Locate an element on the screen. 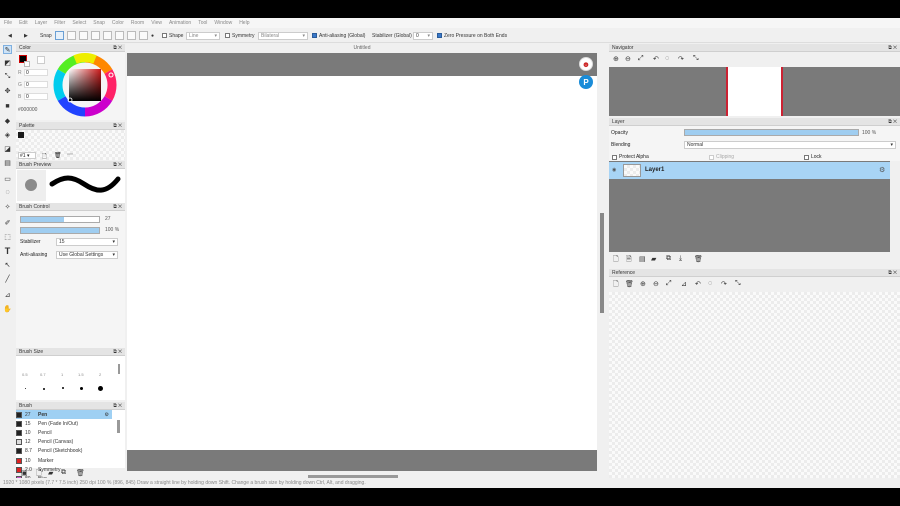  bucket-tool-icon: ◪ is located at coordinates (7, 148).